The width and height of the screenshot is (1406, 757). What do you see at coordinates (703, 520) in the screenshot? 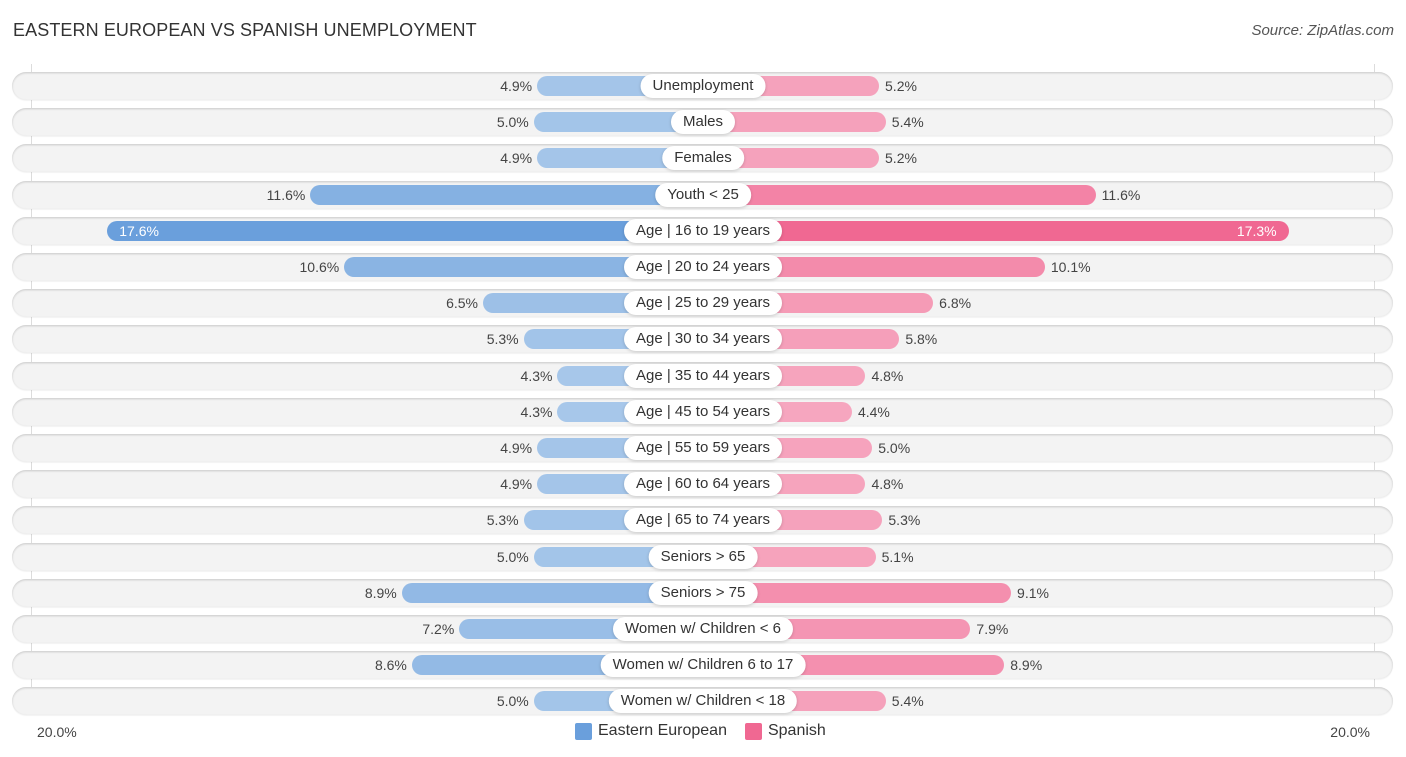
I see `category-label: Age | 65 to 74 years` at bounding box center [703, 520].